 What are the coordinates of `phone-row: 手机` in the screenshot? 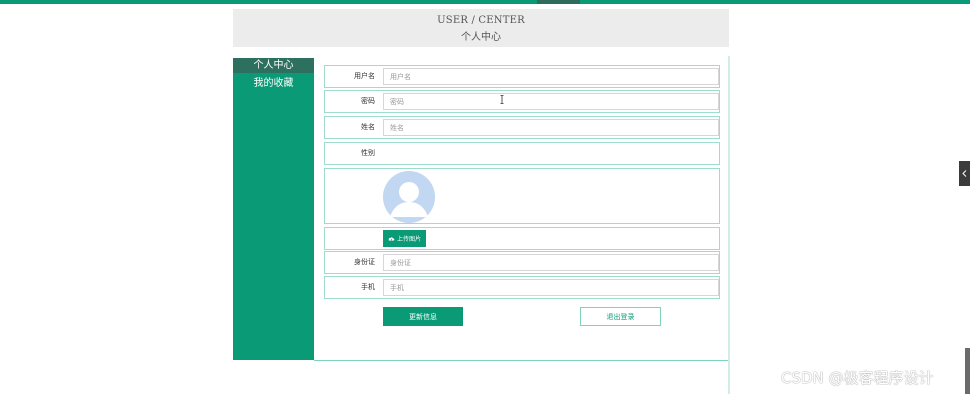 It's located at (522, 287).